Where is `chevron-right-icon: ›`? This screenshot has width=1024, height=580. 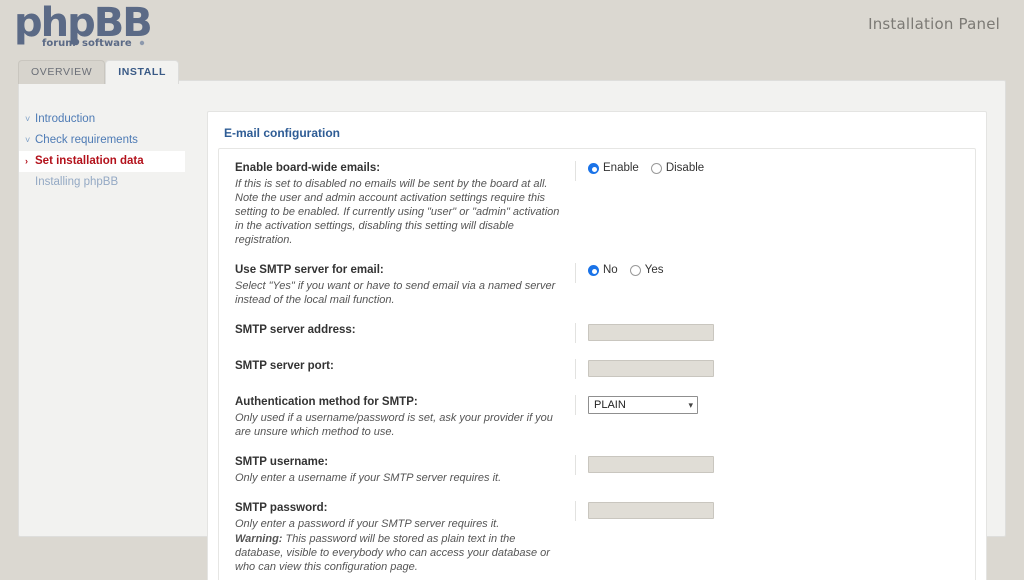
chevron-right-icon: › is located at coordinates (26, 161).